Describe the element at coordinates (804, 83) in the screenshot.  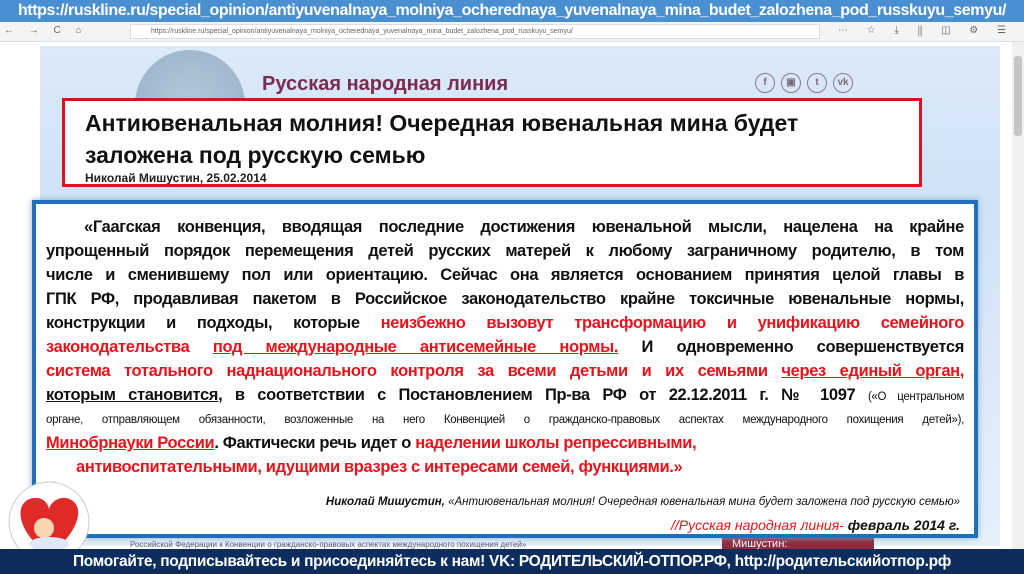
I see `social-links: f ▣ t vk` at that location.